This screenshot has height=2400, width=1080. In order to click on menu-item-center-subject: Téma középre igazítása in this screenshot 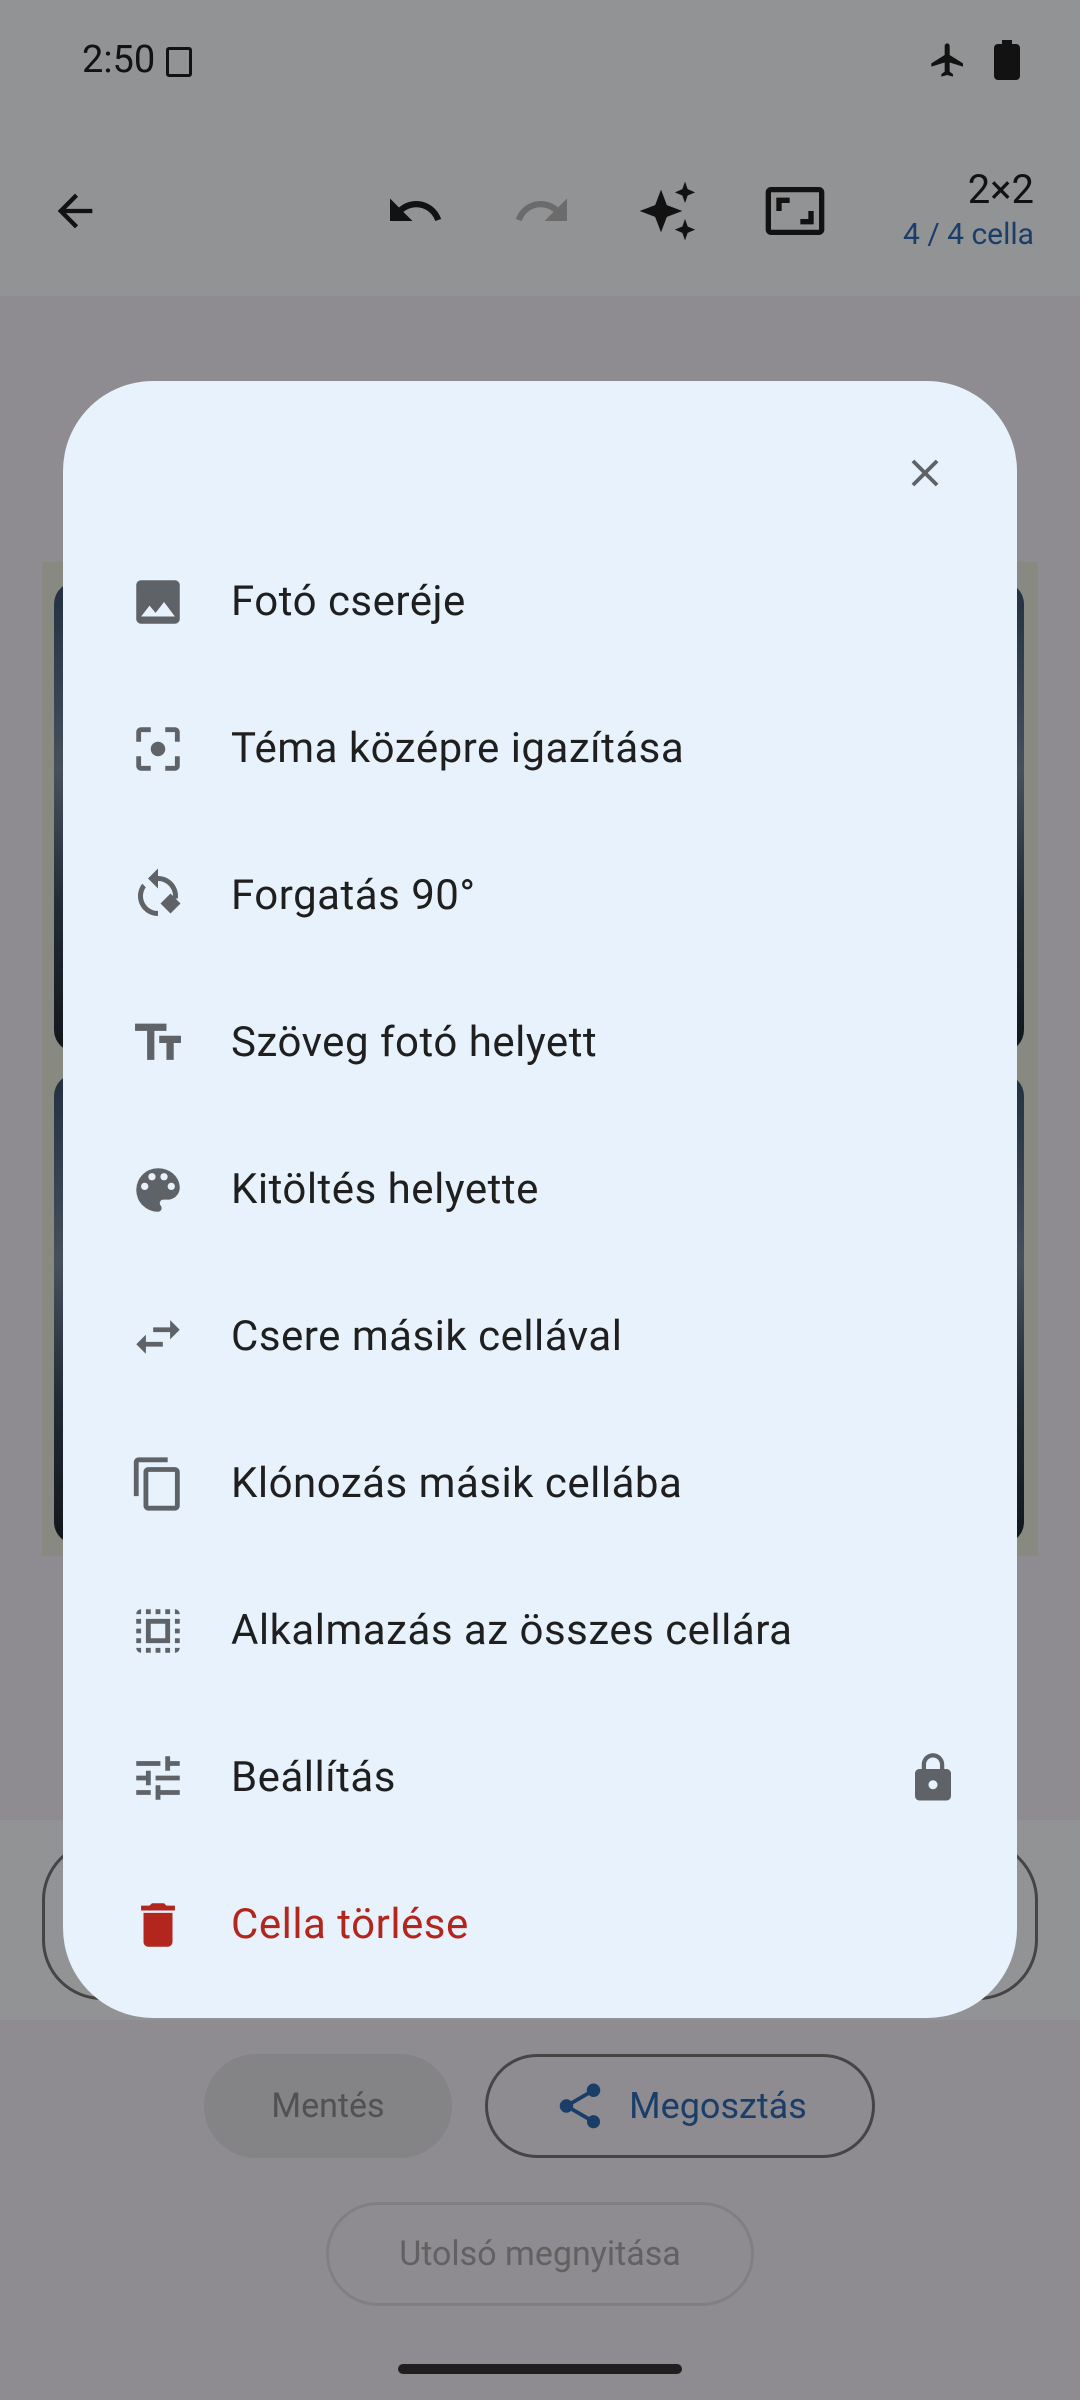, I will do `click(540, 748)`.